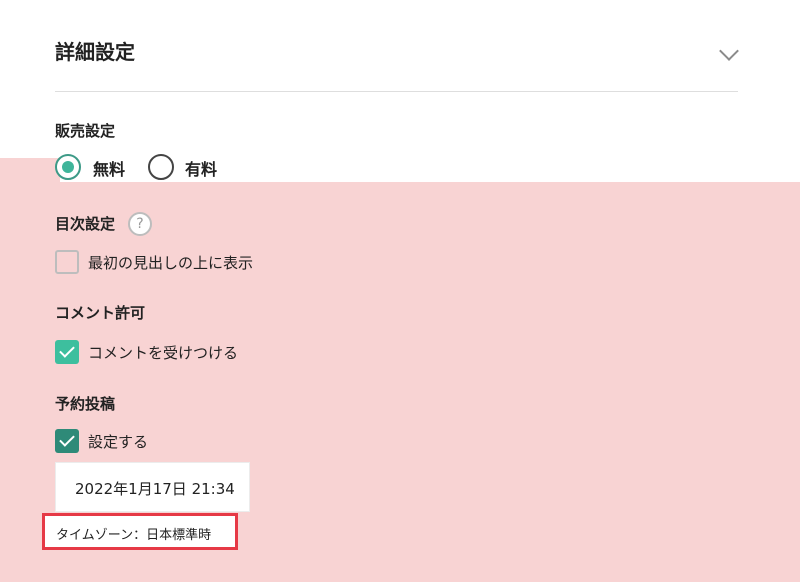 Image resolution: width=800 pixels, height=582 pixels. I want to click on comment-checkbox, so click(67, 352).